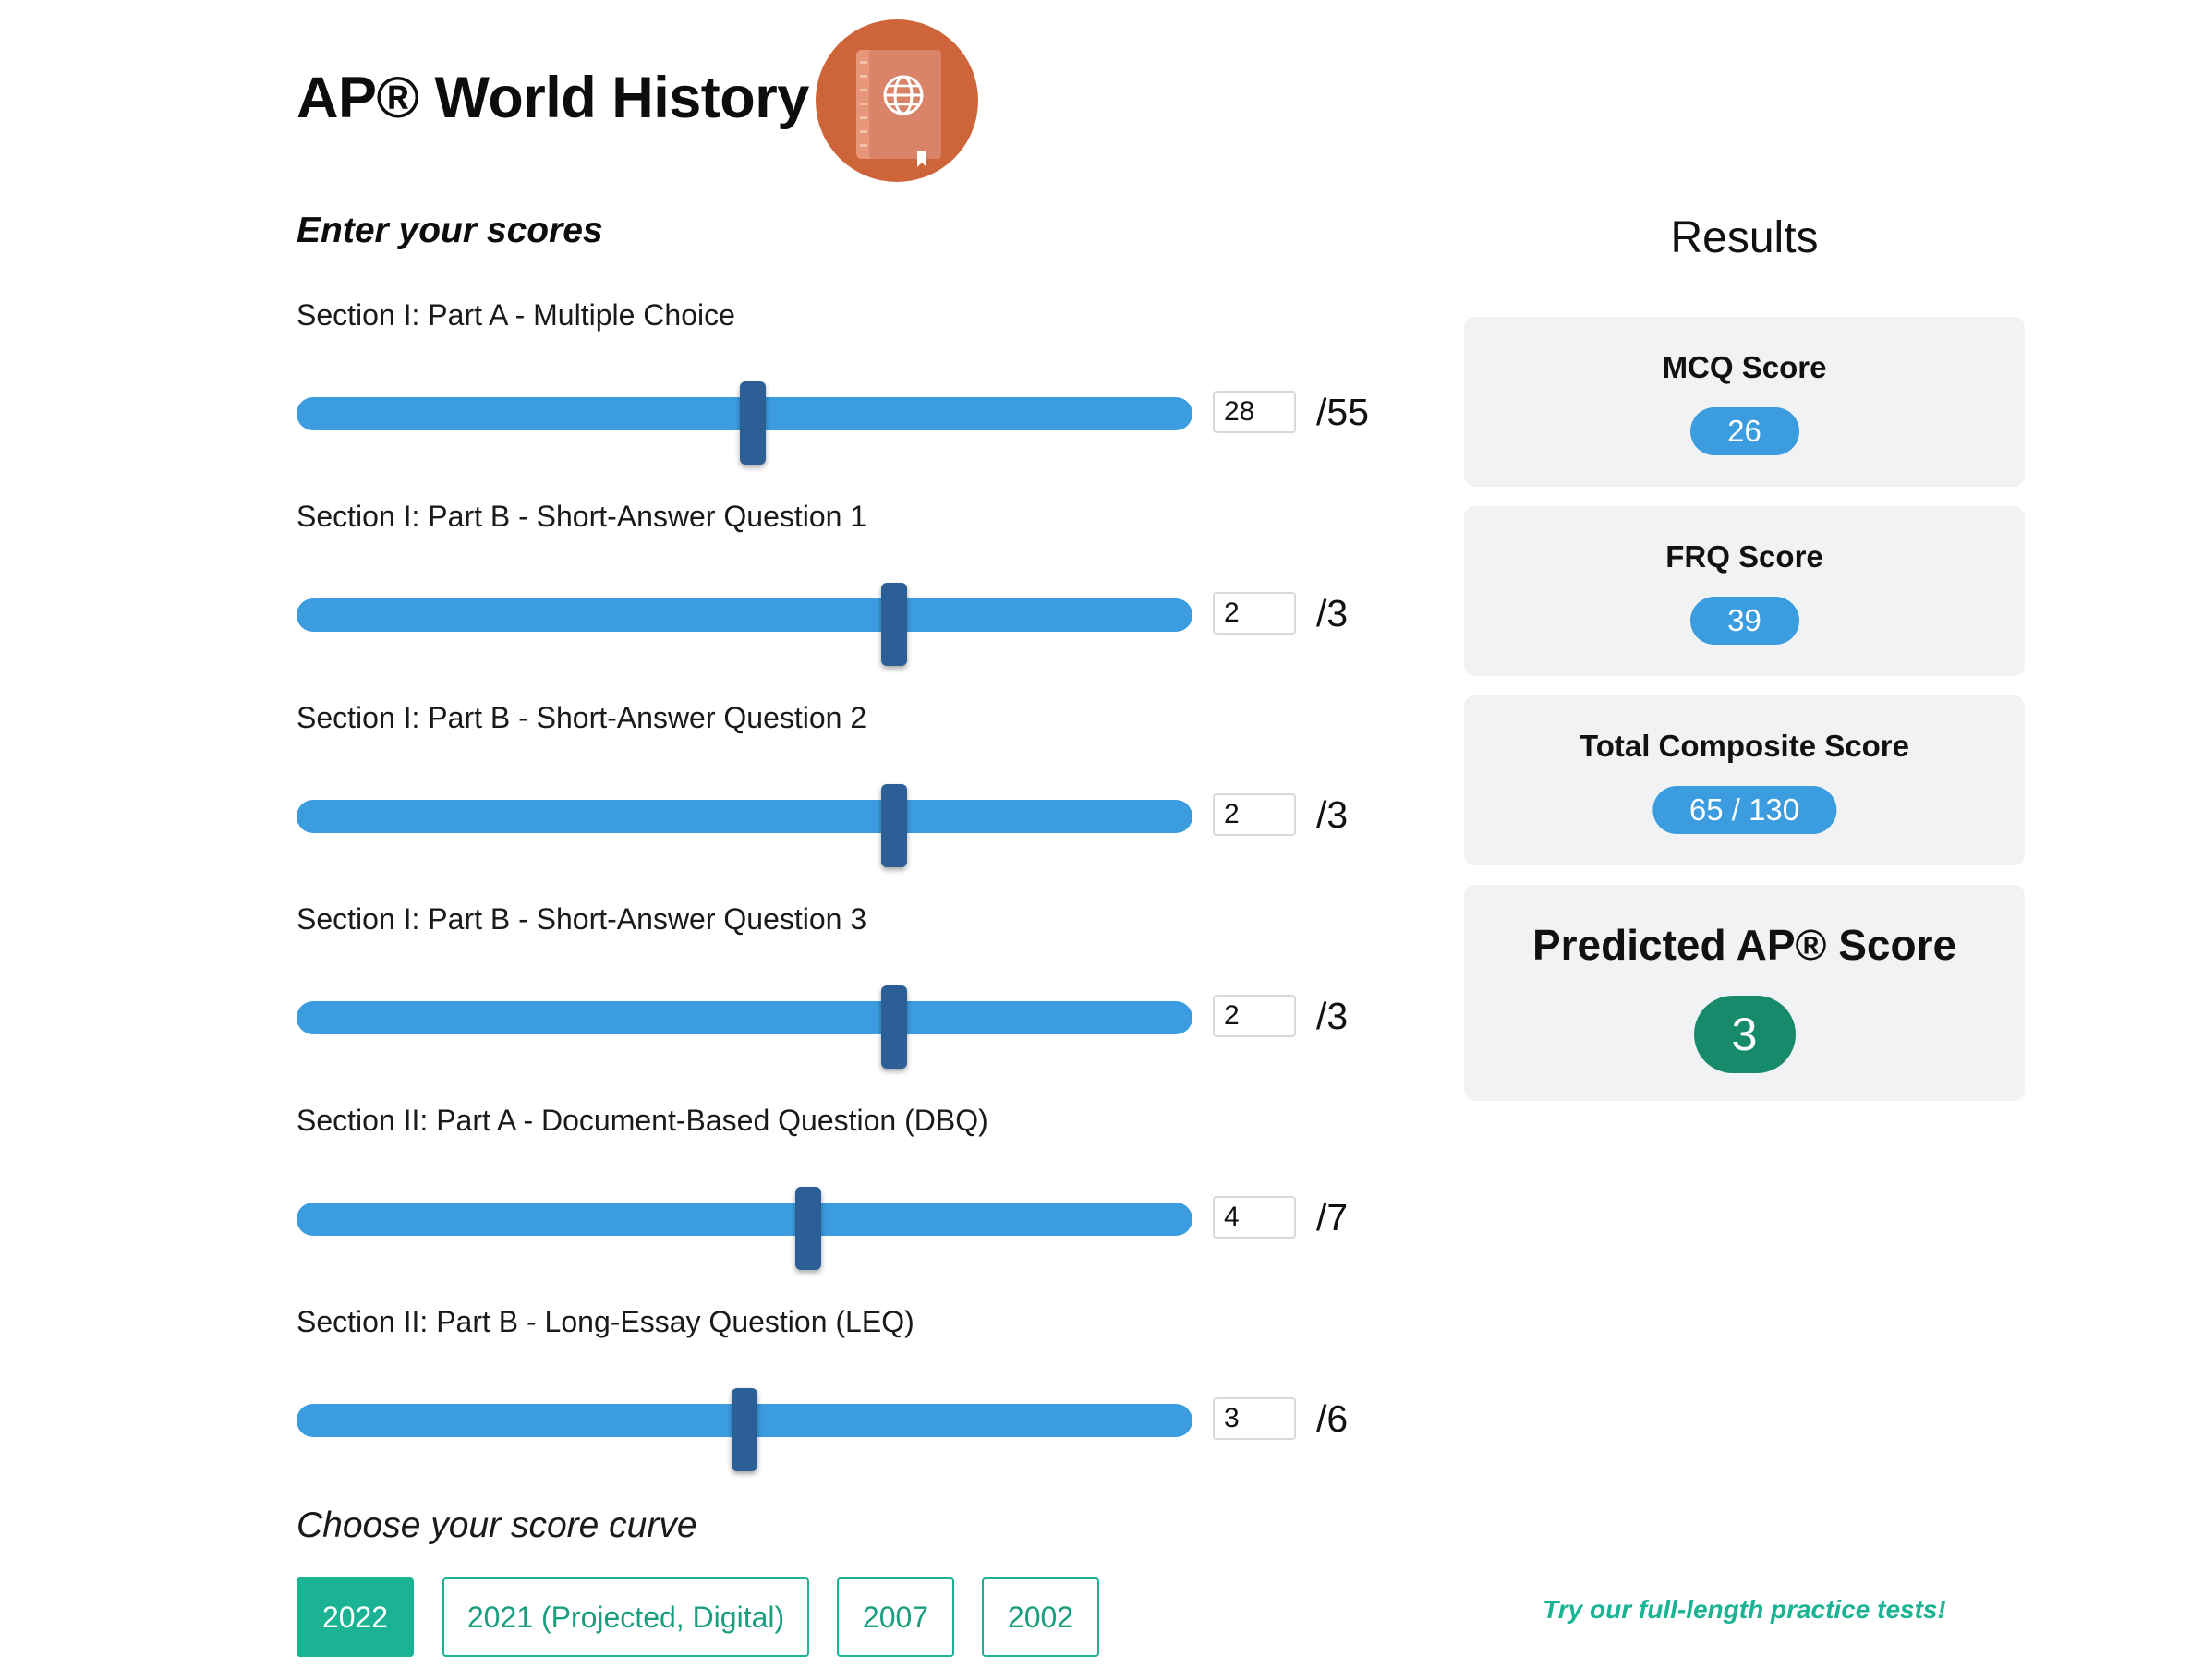  Describe the element at coordinates (1744, 402) in the screenshot. I see `mcq-score-card: MCQ Score 26` at that location.